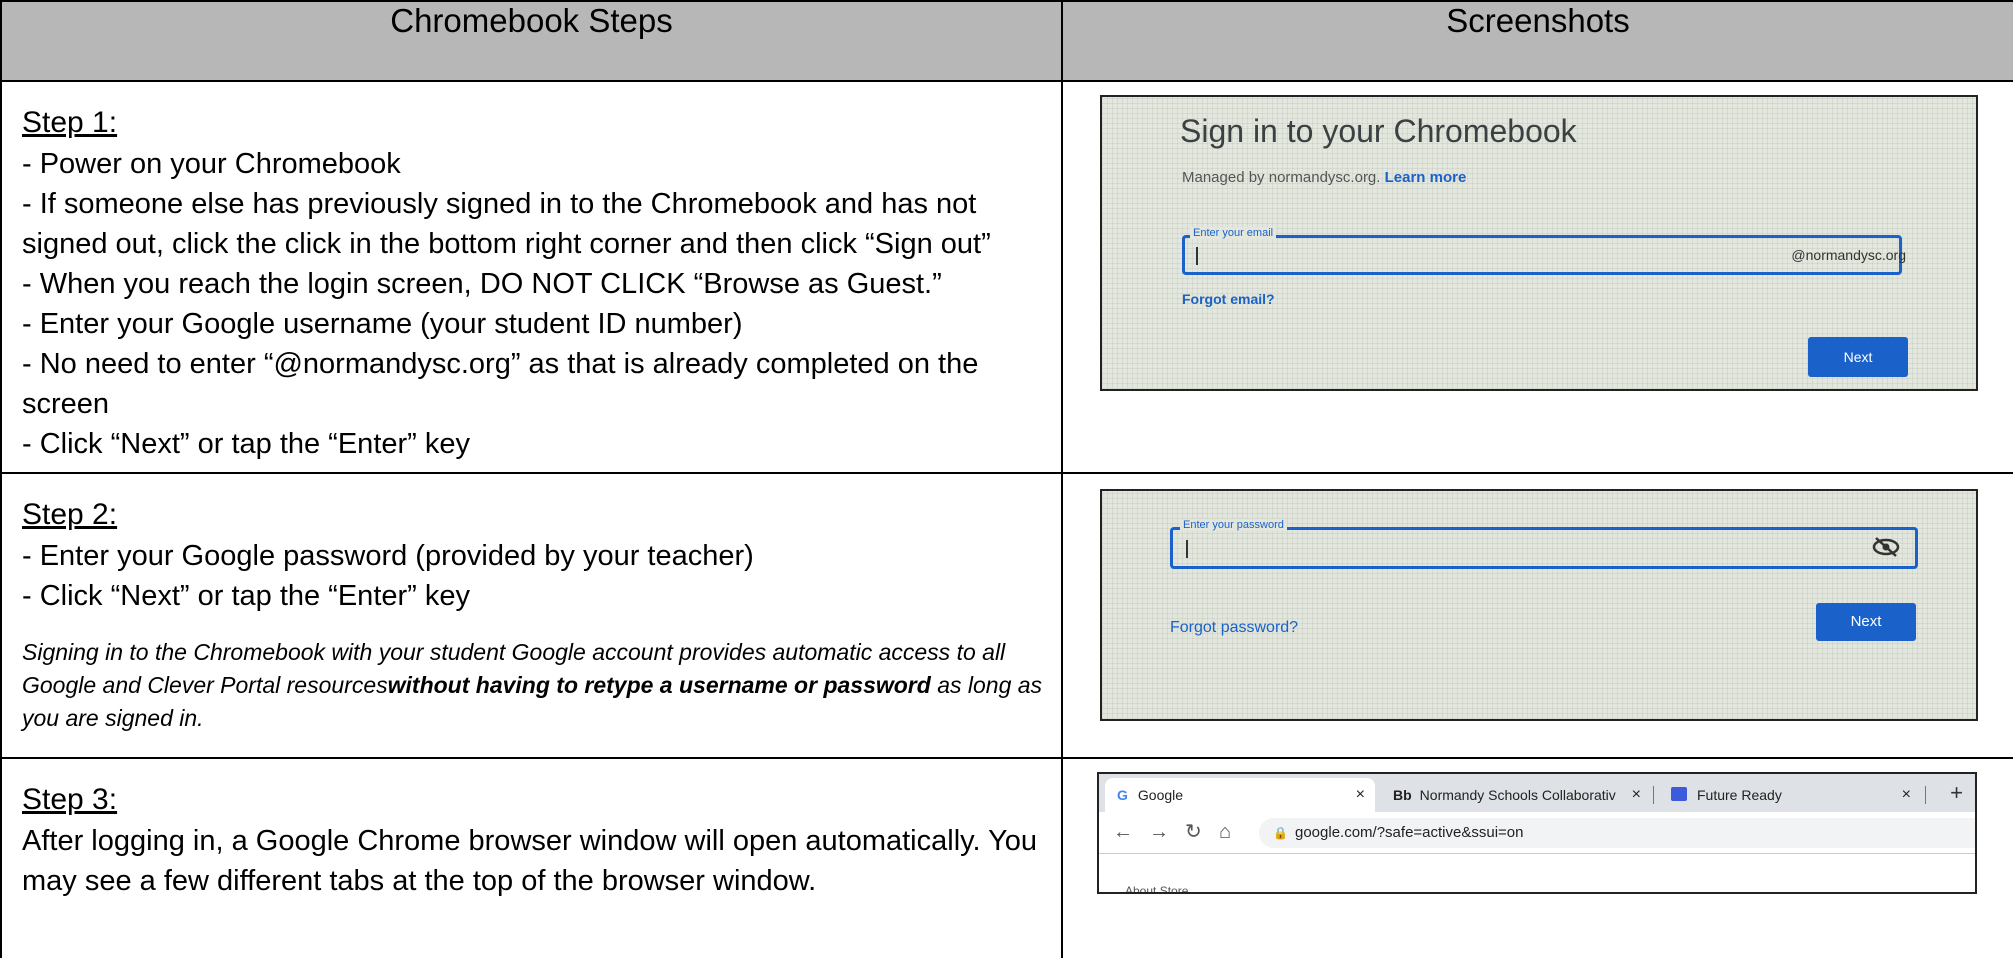  I want to click on home-icon: ⌂, so click(1225, 832).